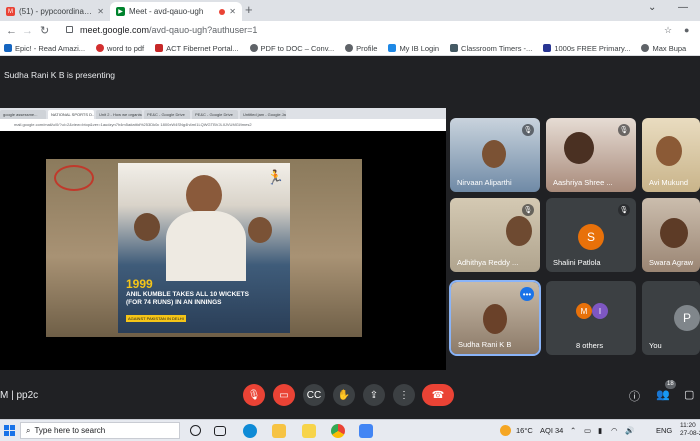 The image size is (700, 441). I want to click on captions-button: CC, so click(314, 395).